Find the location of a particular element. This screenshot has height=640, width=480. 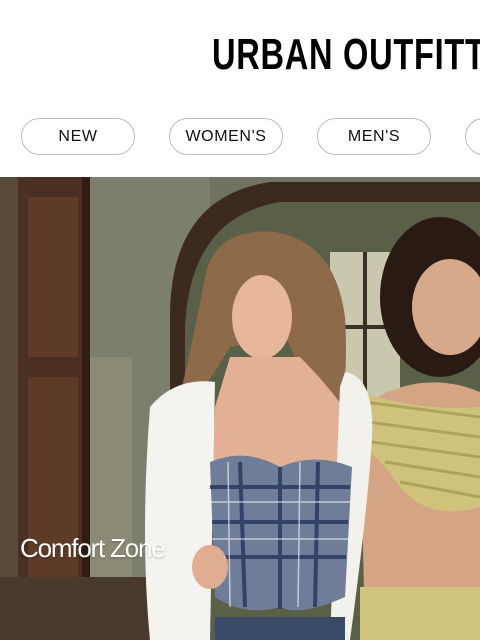

nav-pill-womens: WOMEN'S is located at coordinates (226, 136).